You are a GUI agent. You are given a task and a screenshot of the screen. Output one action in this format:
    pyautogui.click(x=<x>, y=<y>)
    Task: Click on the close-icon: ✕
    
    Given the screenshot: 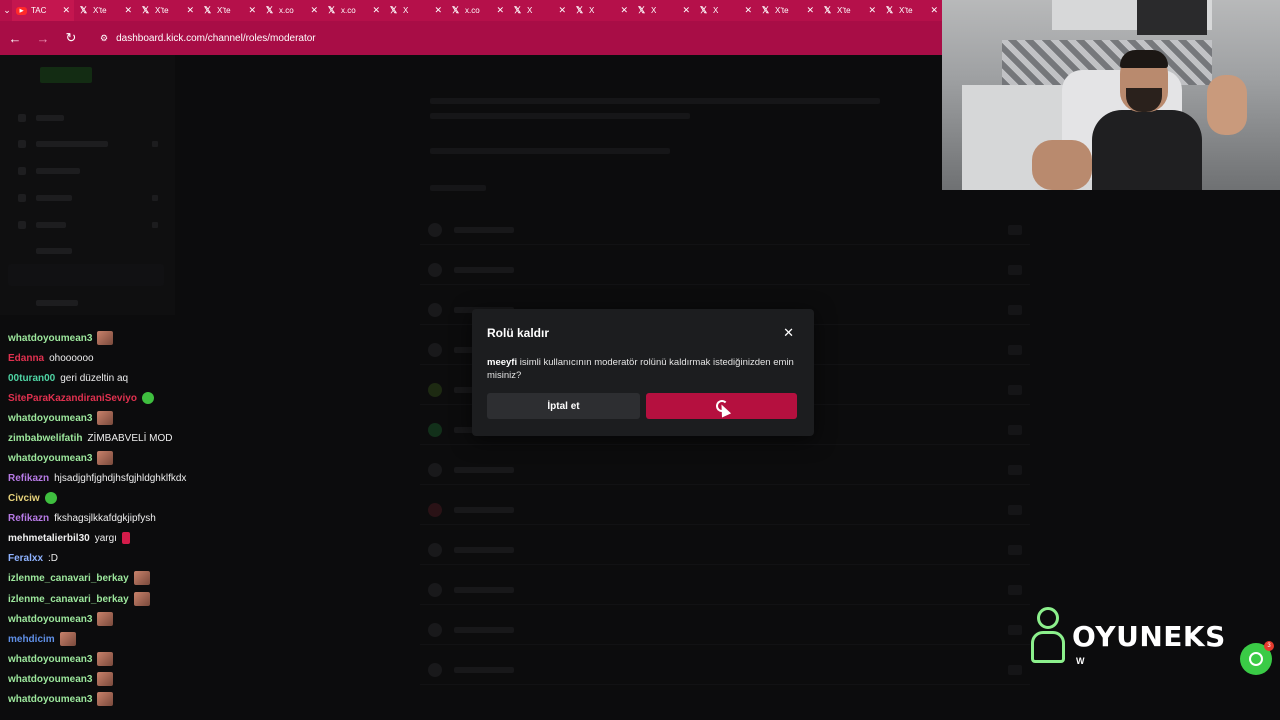 What is the action you would take?
    pyautogui.click(x=788, y=332)
    